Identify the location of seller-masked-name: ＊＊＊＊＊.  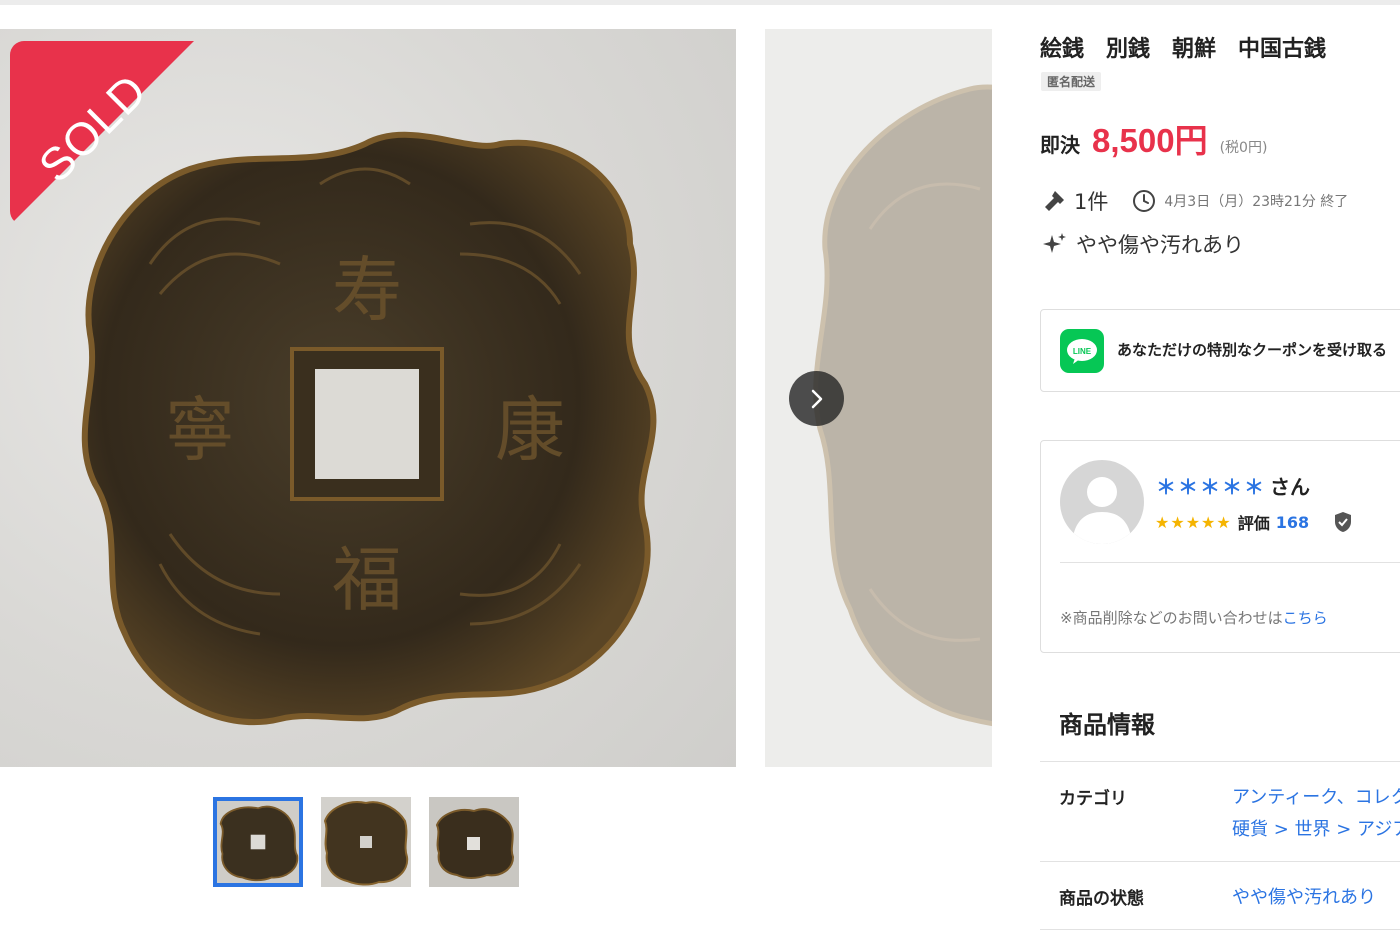
(1211, 487).